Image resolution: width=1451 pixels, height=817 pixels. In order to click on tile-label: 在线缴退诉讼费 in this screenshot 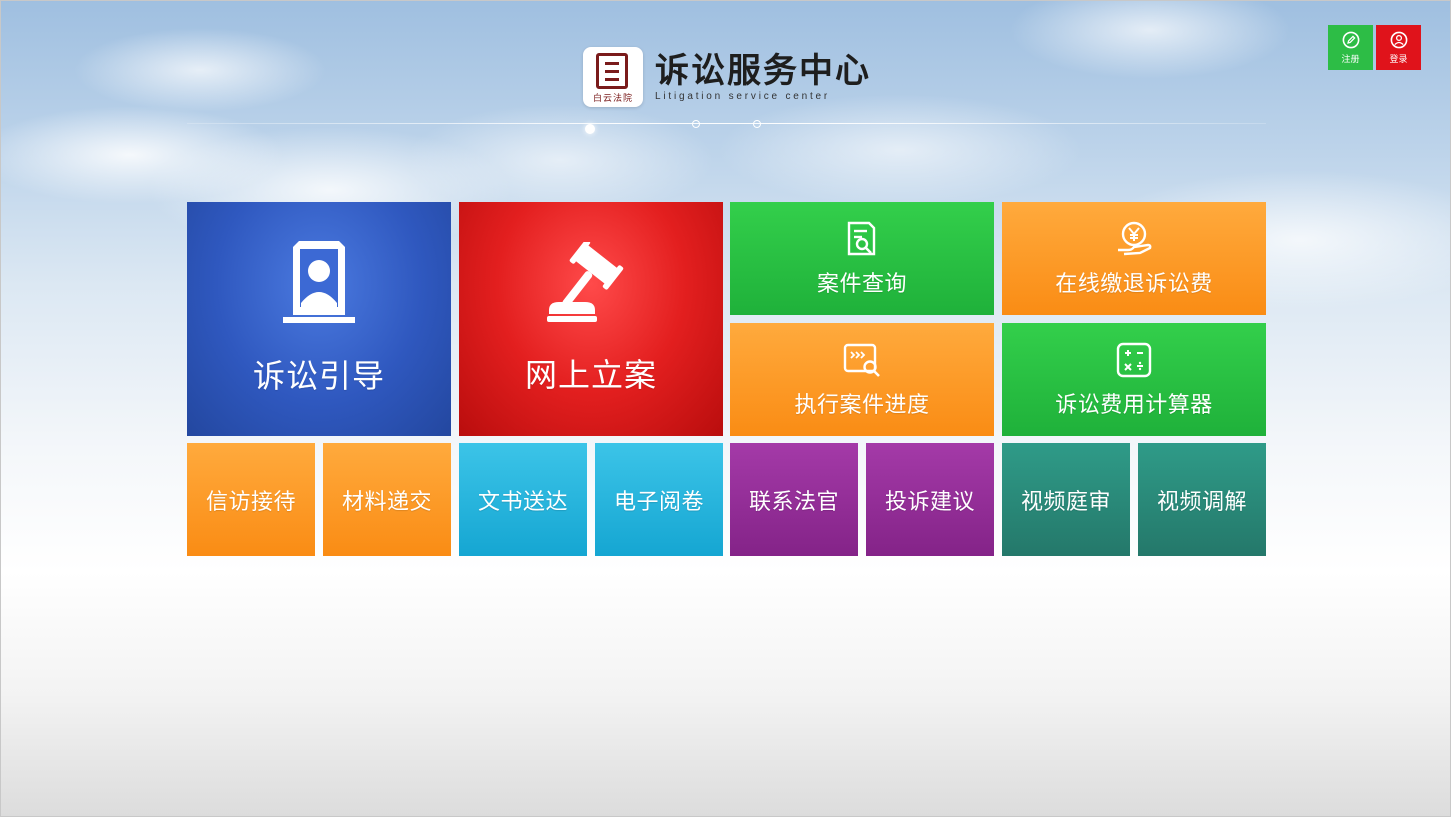, I will do `click(1134, 284)`.